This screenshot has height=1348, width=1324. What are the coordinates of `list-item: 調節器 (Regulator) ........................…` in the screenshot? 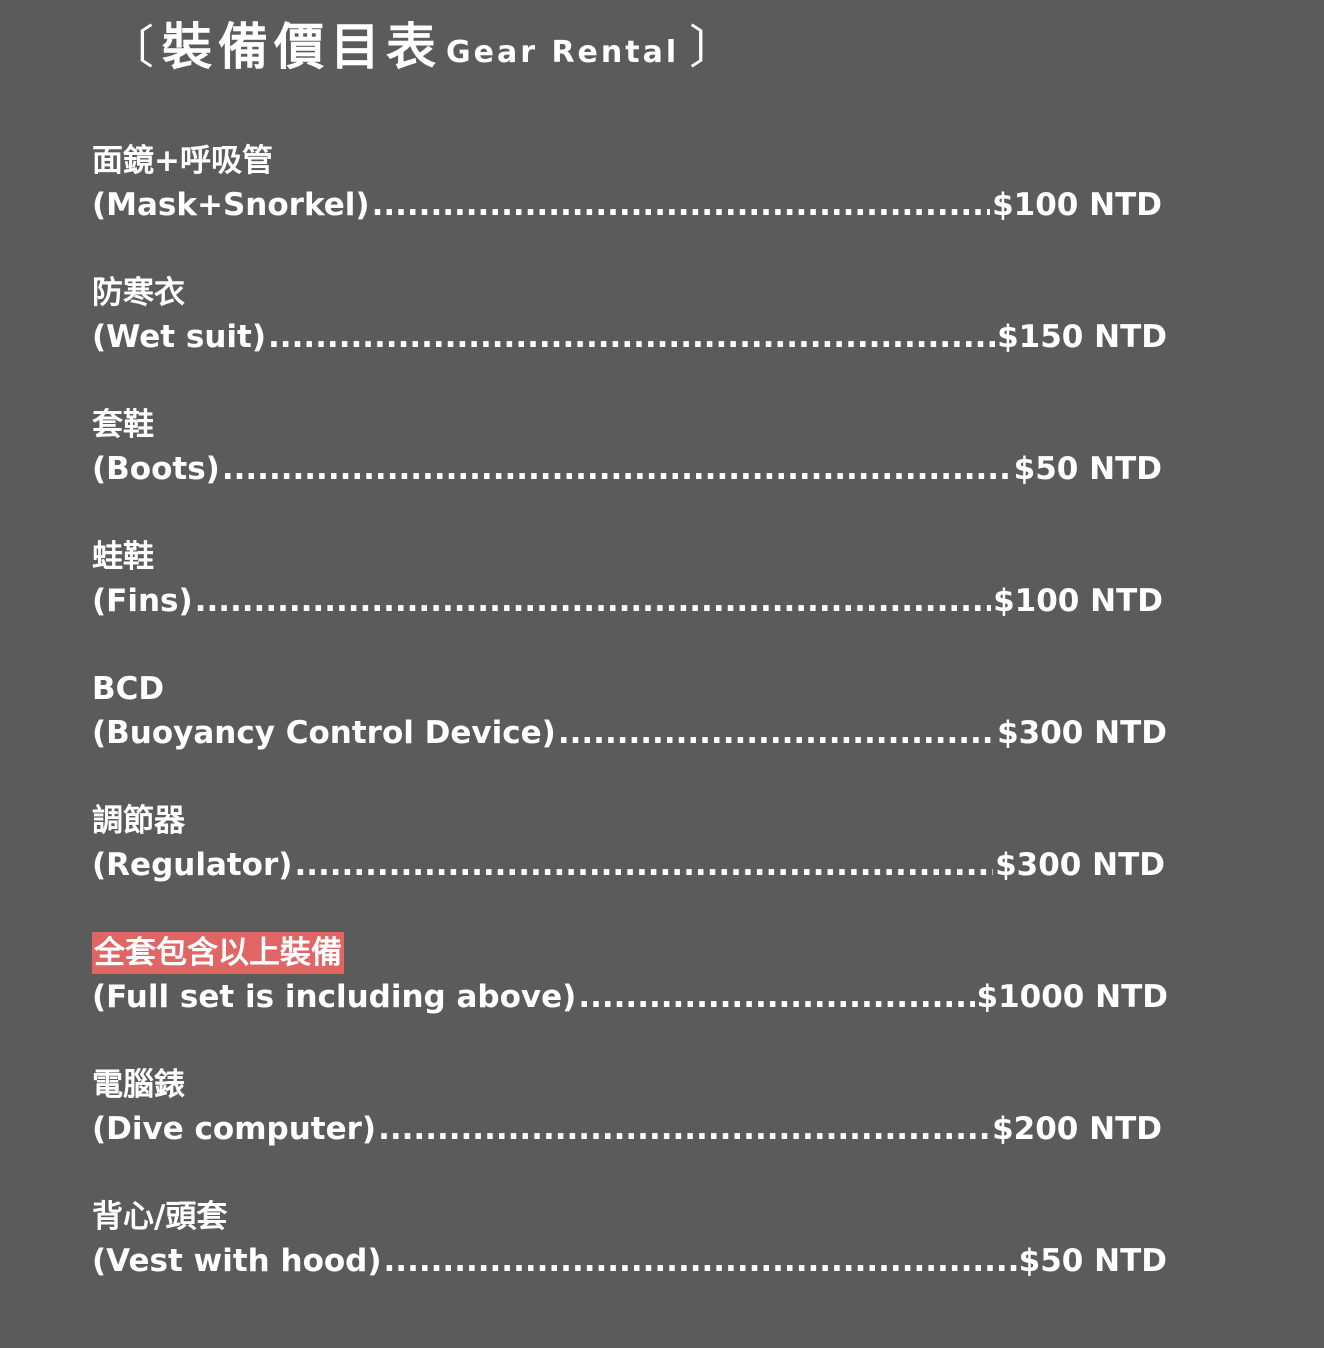 It's located at (629, 866).